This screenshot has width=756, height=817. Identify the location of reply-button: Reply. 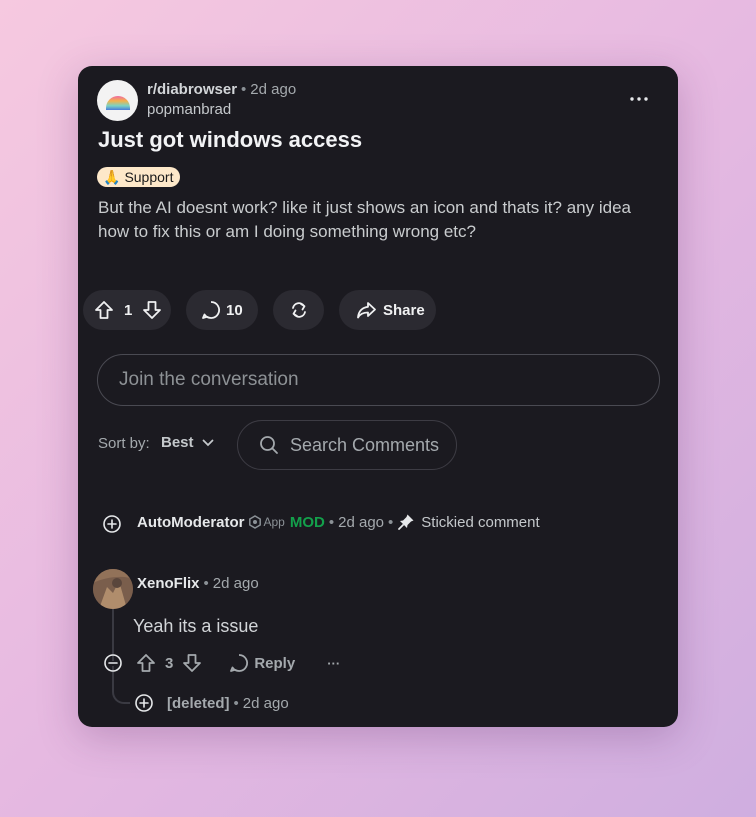
(261, 663).